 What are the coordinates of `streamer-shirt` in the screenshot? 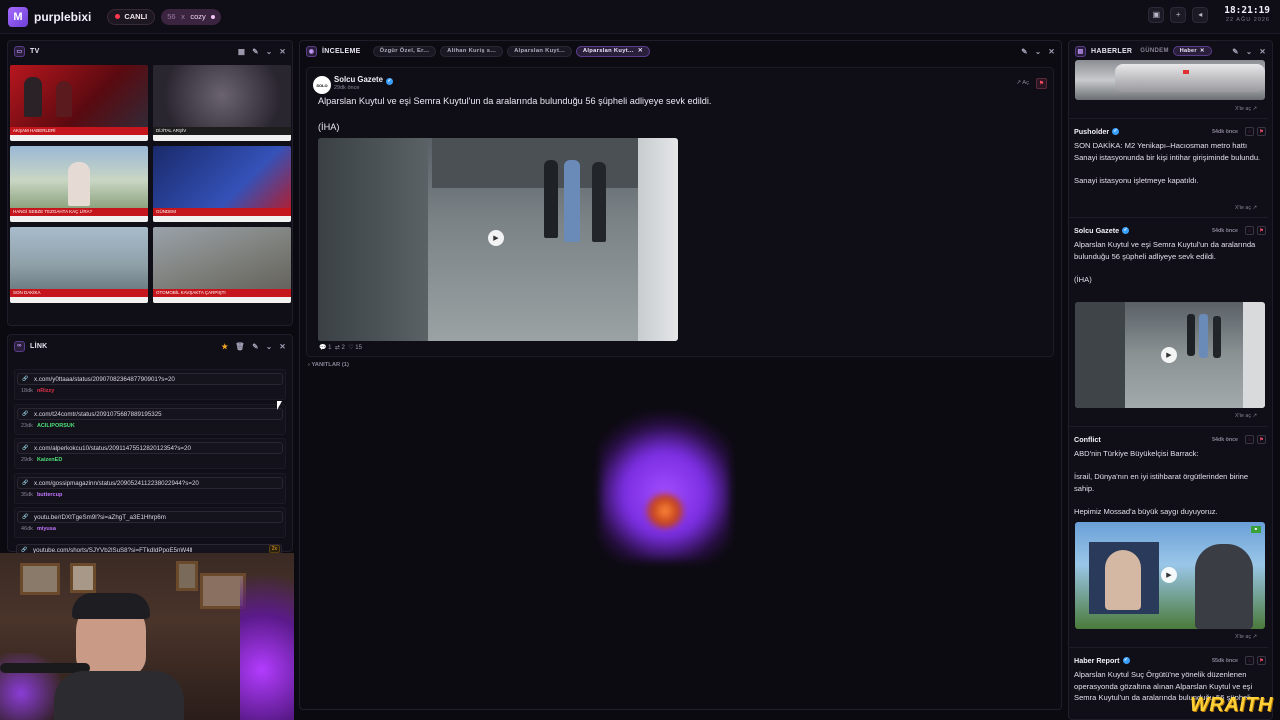 It's located at (119, 695).